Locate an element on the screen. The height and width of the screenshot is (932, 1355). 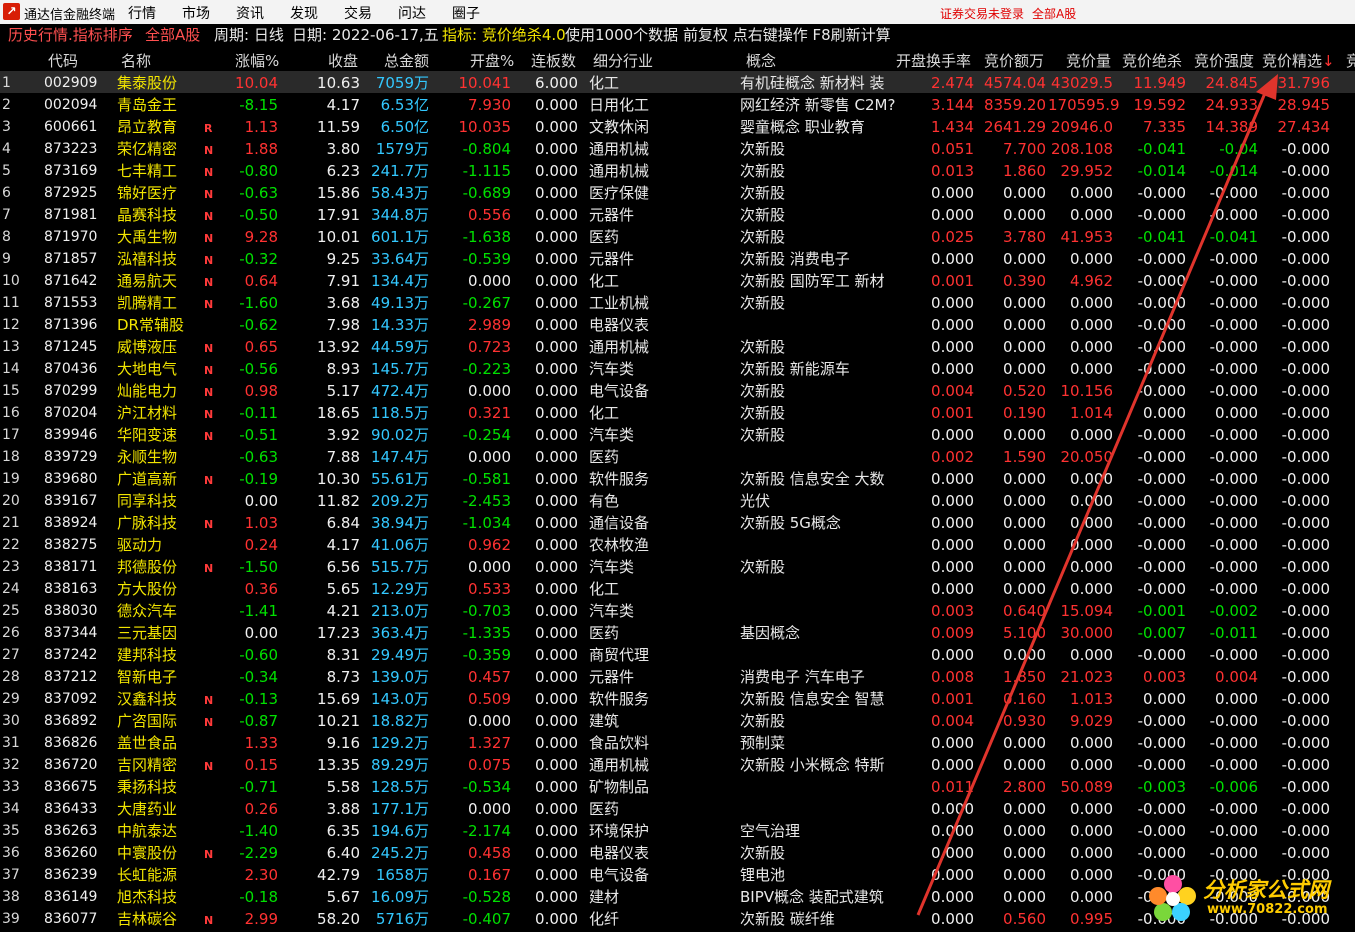
watermark-name: 分析家公式网 is located at coordinates (1266, 890).